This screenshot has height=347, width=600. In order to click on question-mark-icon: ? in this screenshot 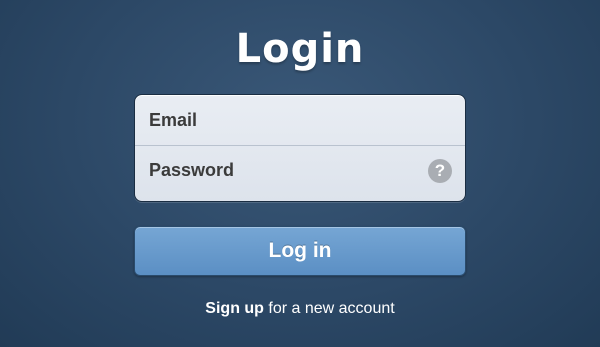, I will do `click(440, 170)`.